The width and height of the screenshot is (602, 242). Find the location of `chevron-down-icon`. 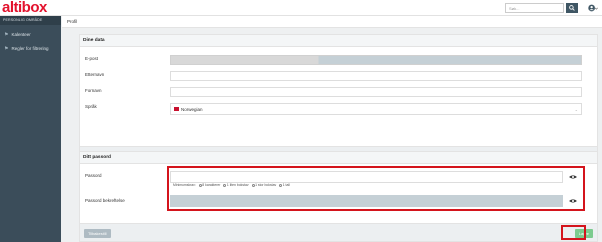

chevron-down-icon is located at coordinates (596, 8).